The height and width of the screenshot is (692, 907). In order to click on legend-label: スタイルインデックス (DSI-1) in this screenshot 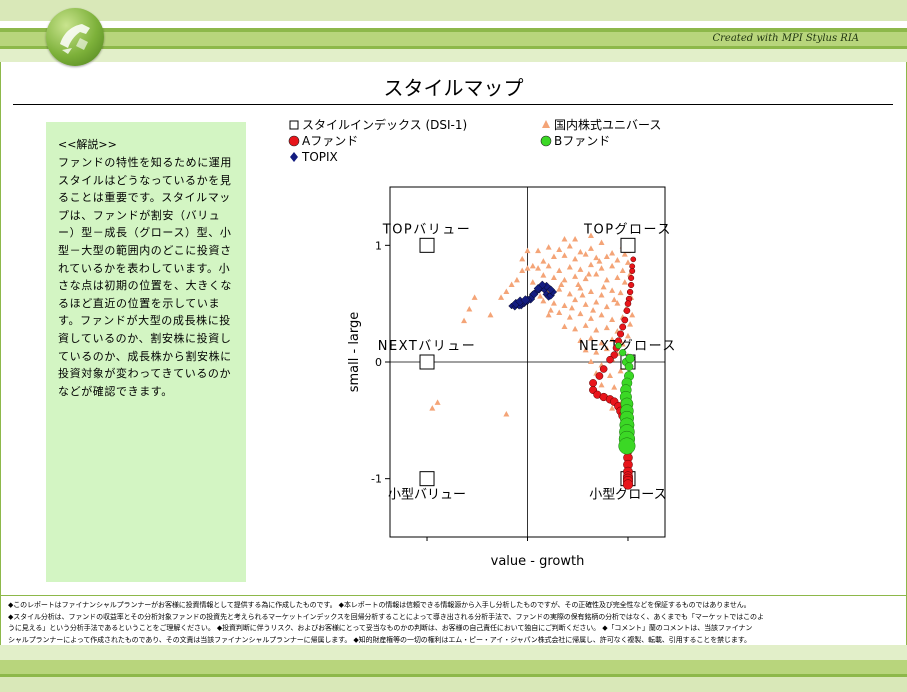, I will do `click(384, 124)`.